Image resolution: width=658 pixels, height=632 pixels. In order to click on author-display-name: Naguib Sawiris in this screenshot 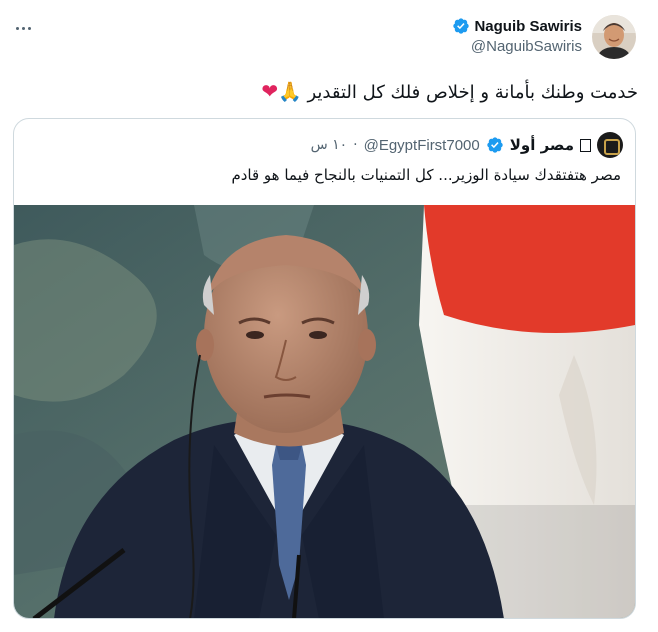, I will do `click(528, 26)`.